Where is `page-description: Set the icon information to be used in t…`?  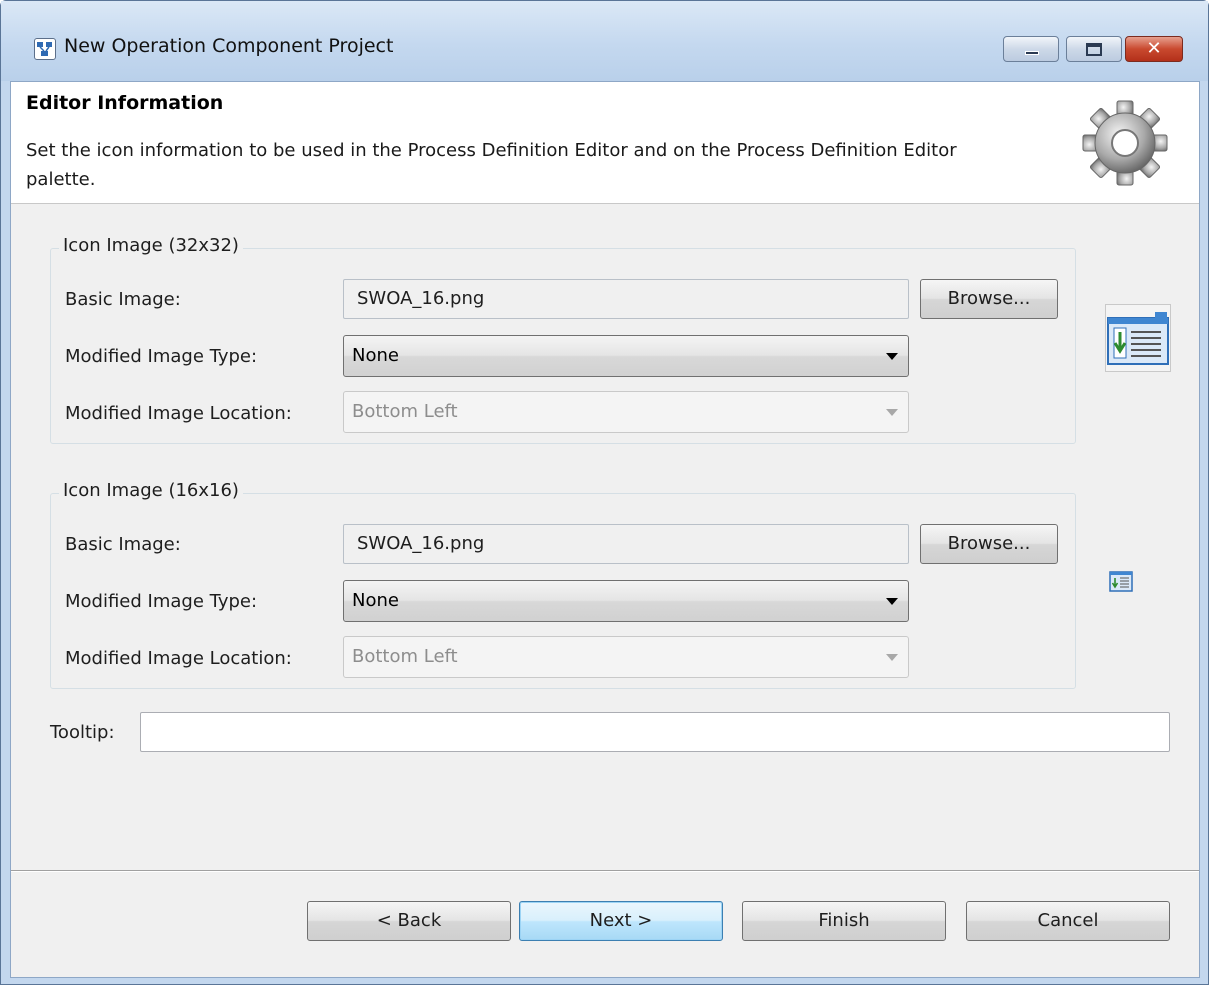 page-description: Set the icon information to be used in t… is located at coordinates (491, 165).